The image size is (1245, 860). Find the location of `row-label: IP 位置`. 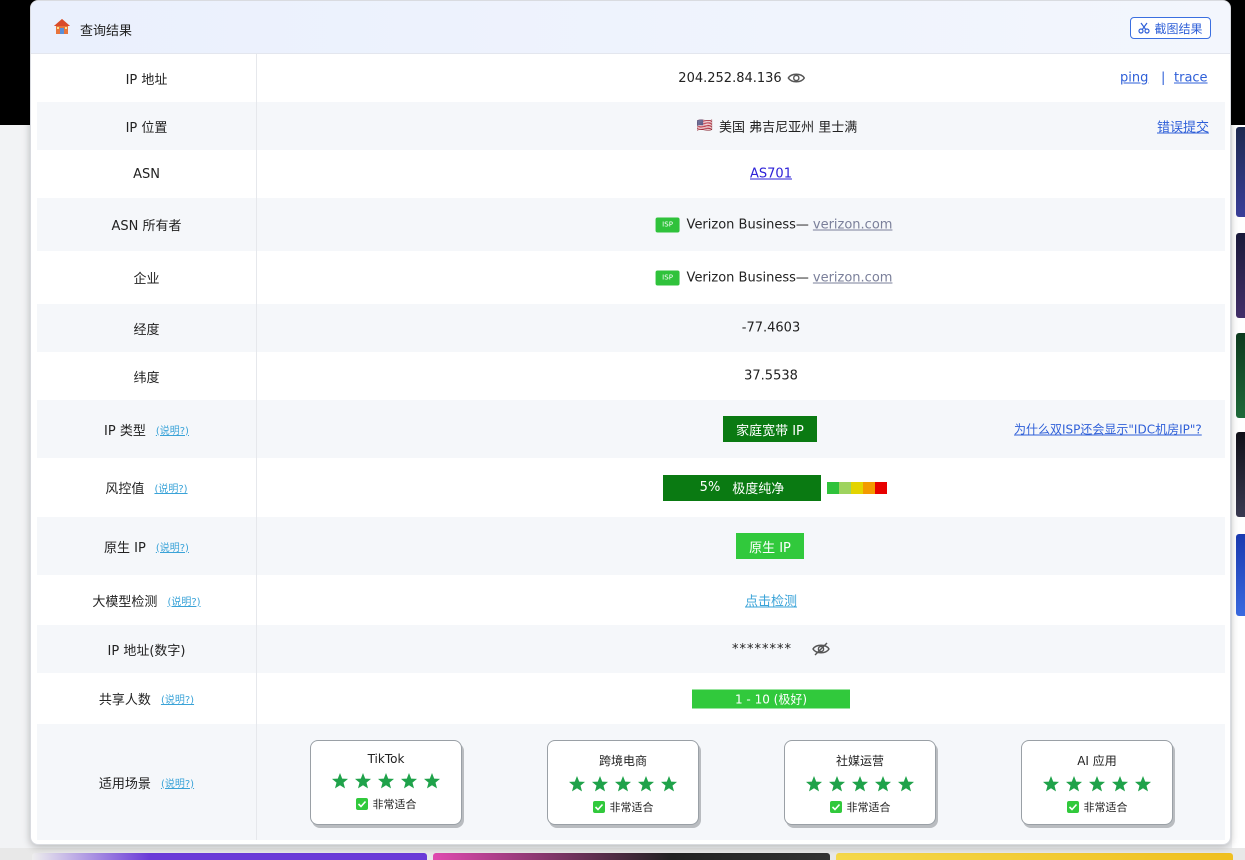

row-label: IP 位置 is located at coordinates (147, 126).